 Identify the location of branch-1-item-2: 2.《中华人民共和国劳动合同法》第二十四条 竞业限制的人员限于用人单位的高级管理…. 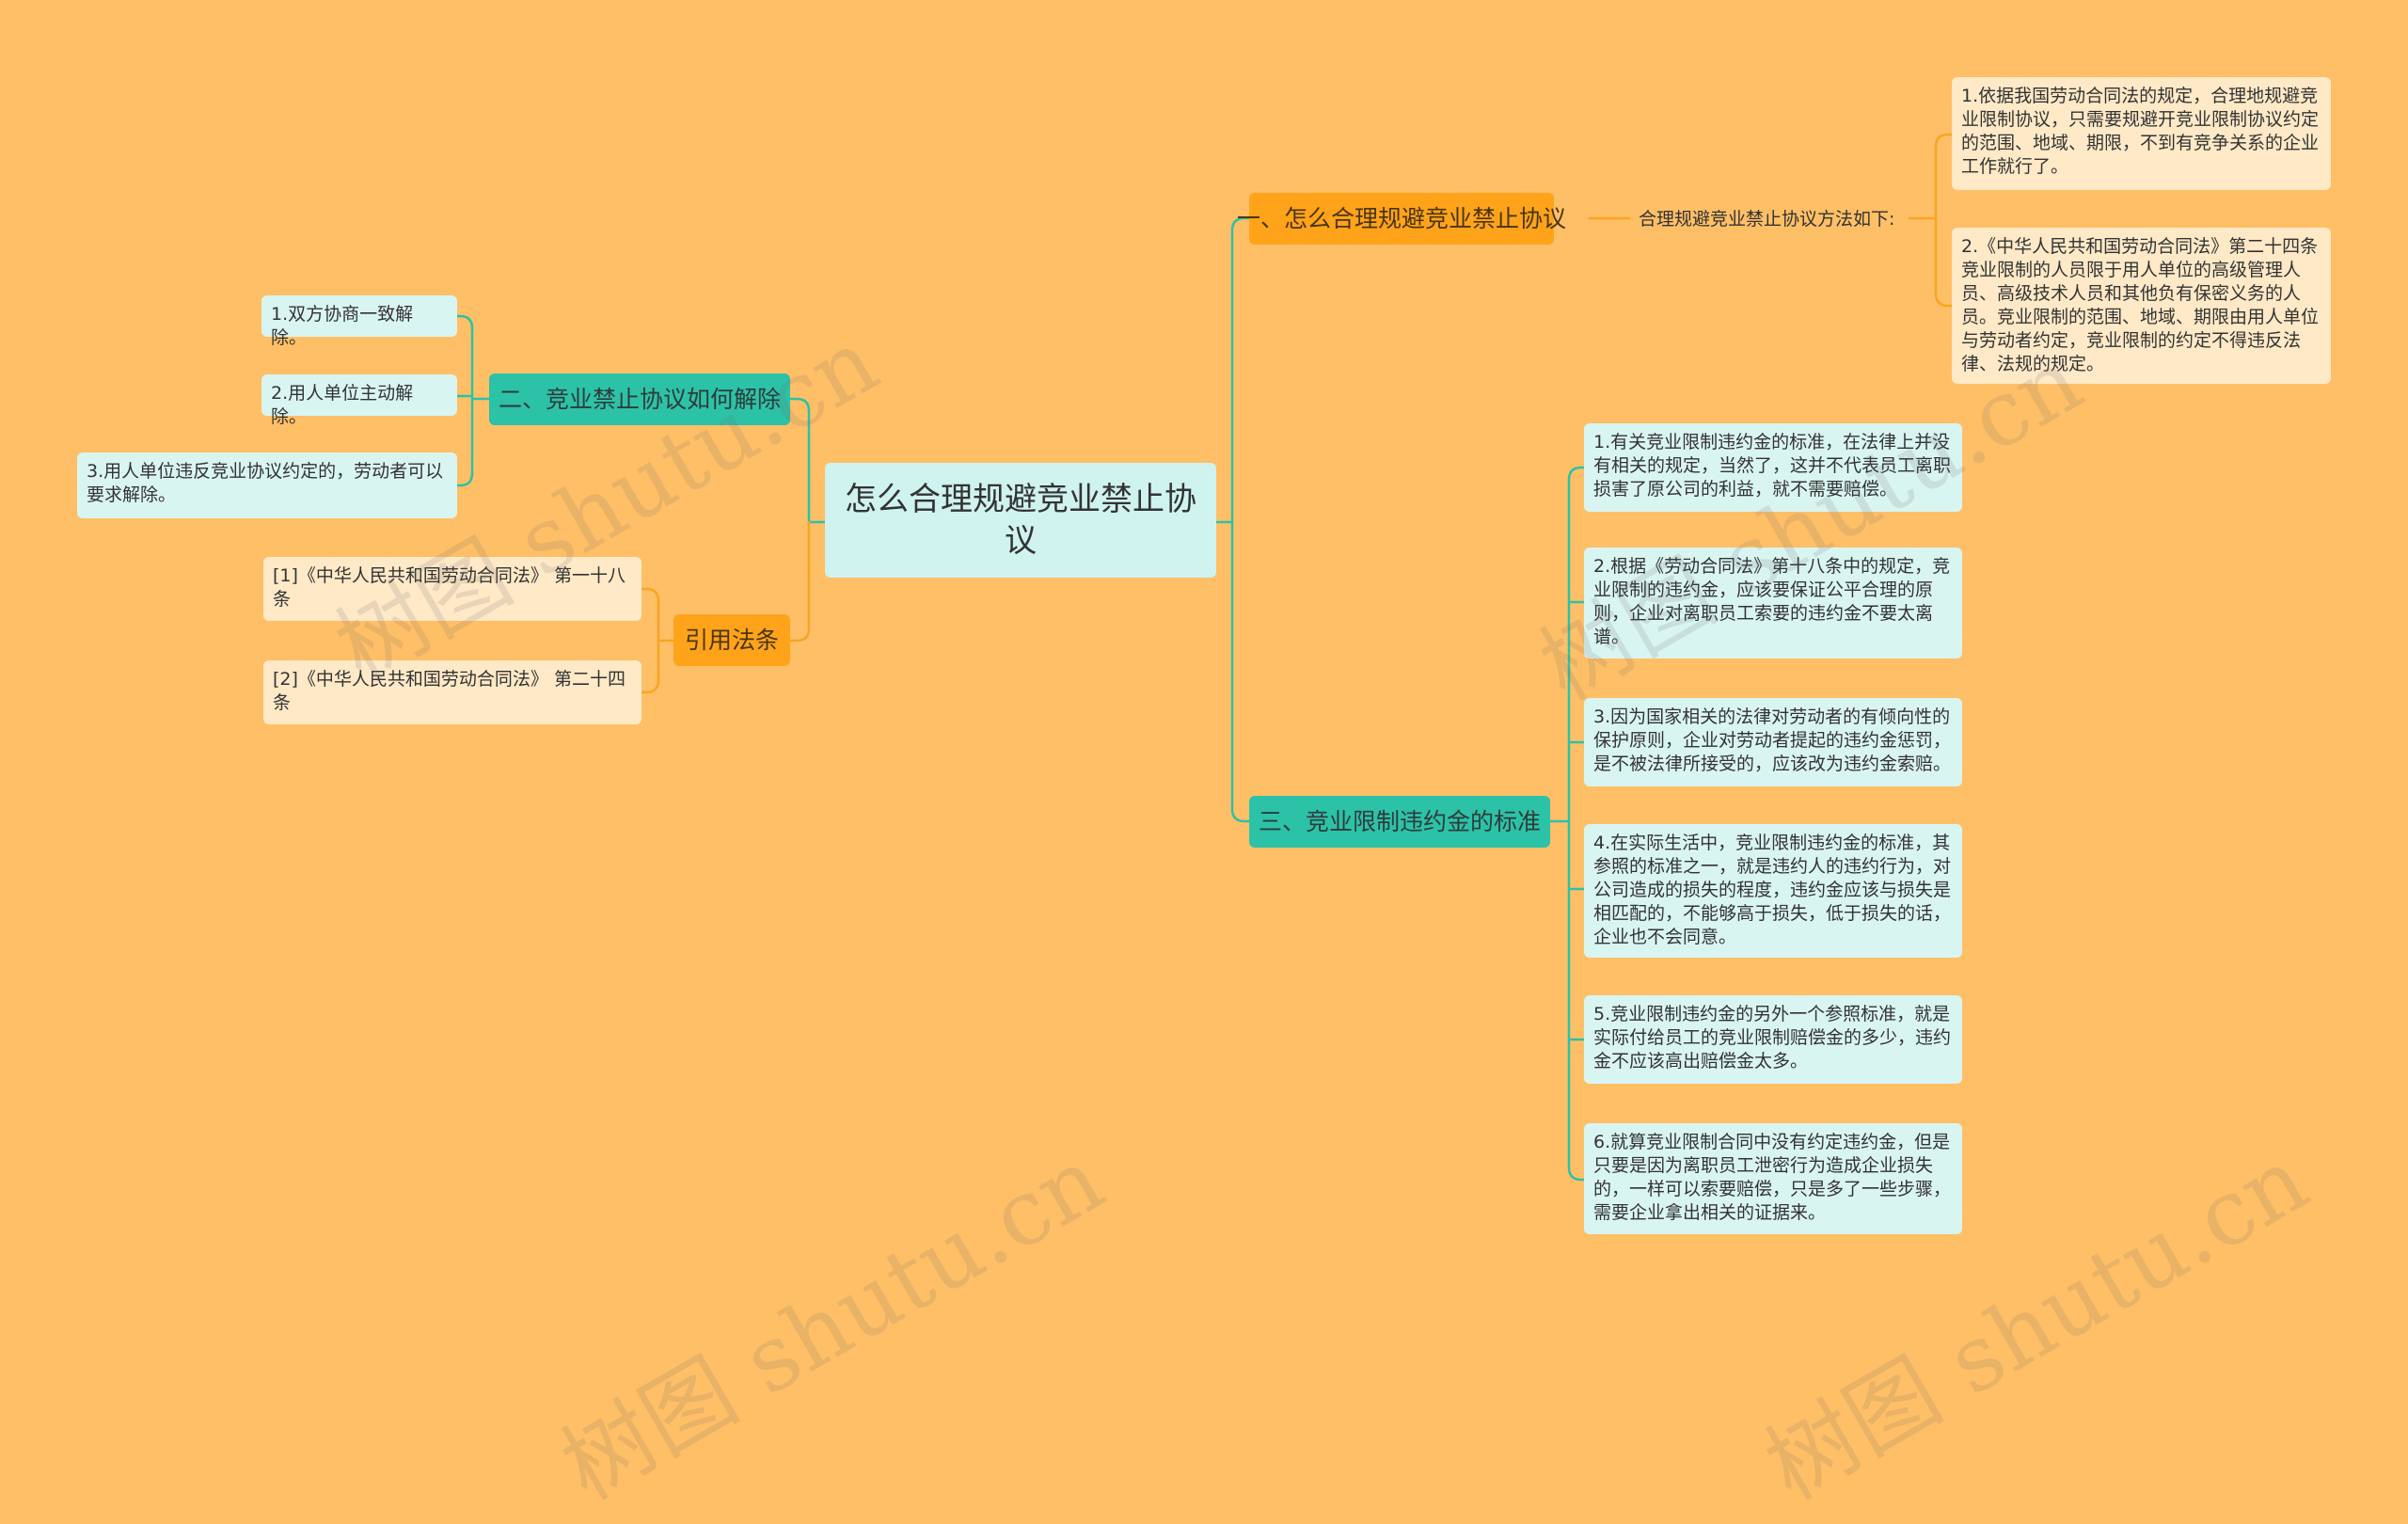
(2142, 306).